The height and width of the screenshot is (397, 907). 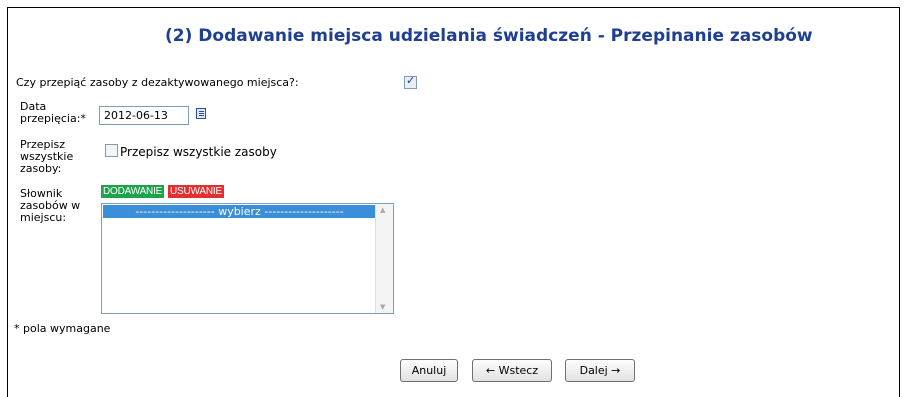 I want to click on rewrite-all-checkbox, so click(x=111, y=150).